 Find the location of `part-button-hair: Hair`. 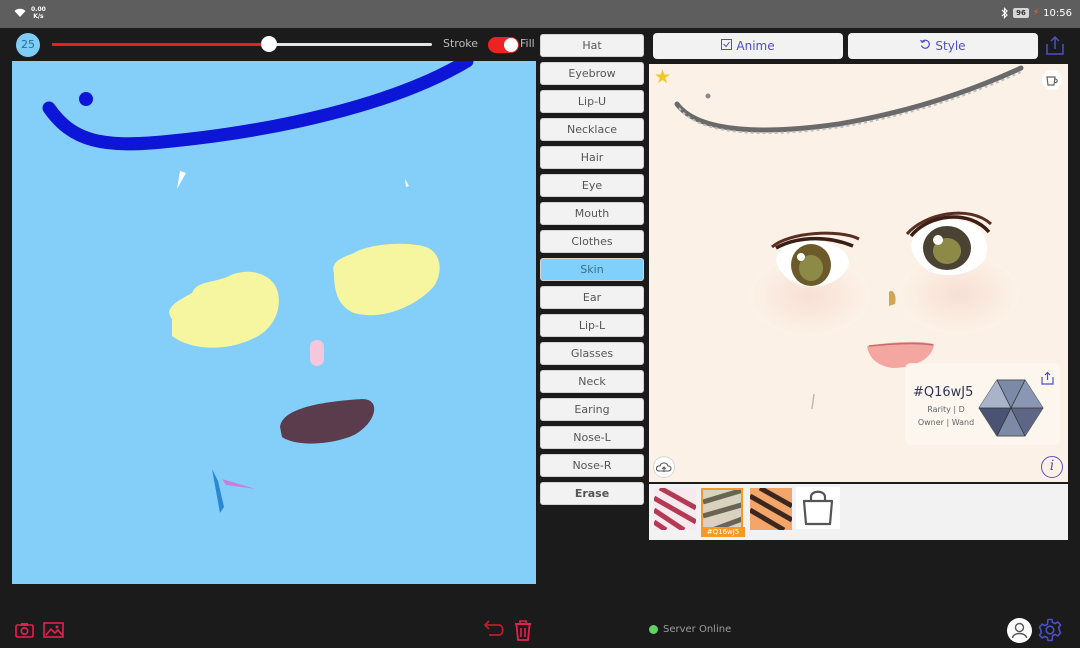

part-button-hair: Hair is located at coordinates (592, 157).